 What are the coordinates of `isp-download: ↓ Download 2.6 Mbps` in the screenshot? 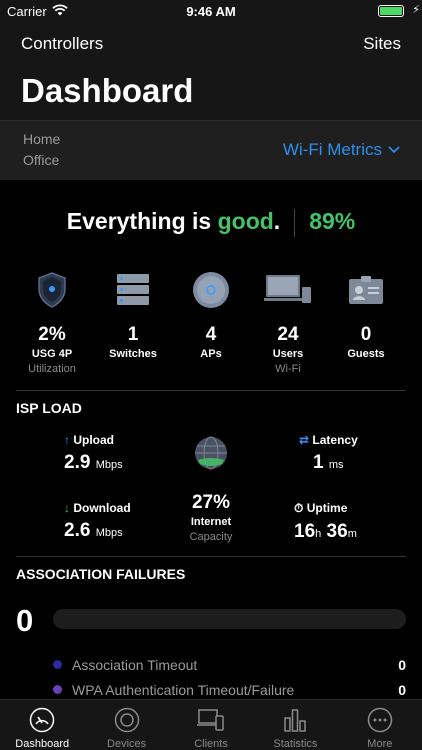 It's located at (97, 521).